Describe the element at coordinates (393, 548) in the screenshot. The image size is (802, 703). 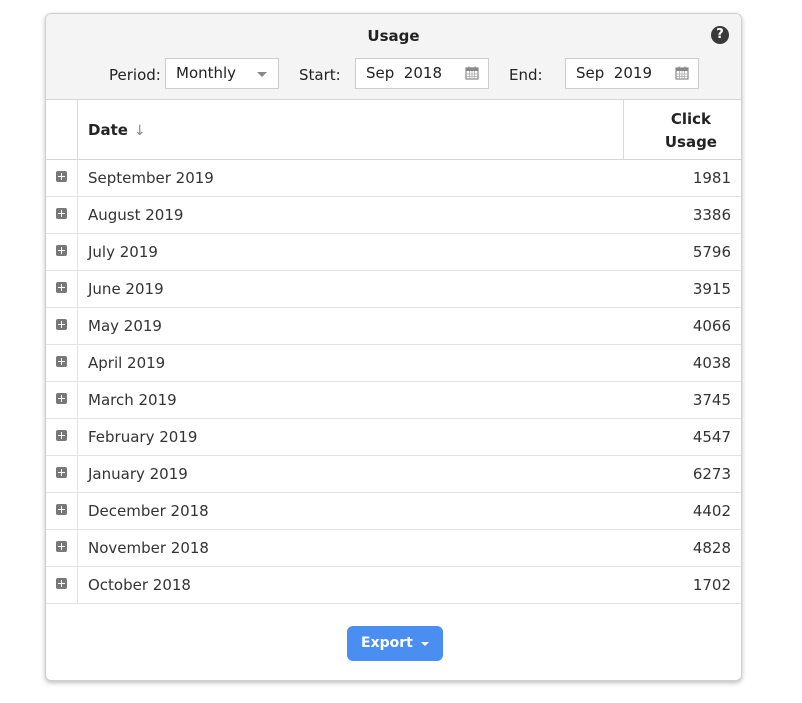
I see `table-row: November 2018 4828` at that location.